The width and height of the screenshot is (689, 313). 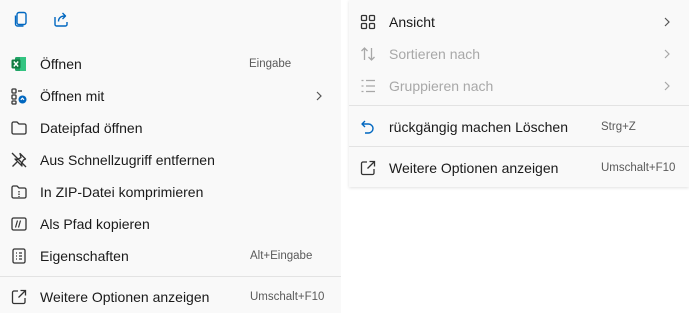 What do you see at coordinates (368, 22) in the screenshot?
I see `view-grid-icon` at bounding box center [368, 22].